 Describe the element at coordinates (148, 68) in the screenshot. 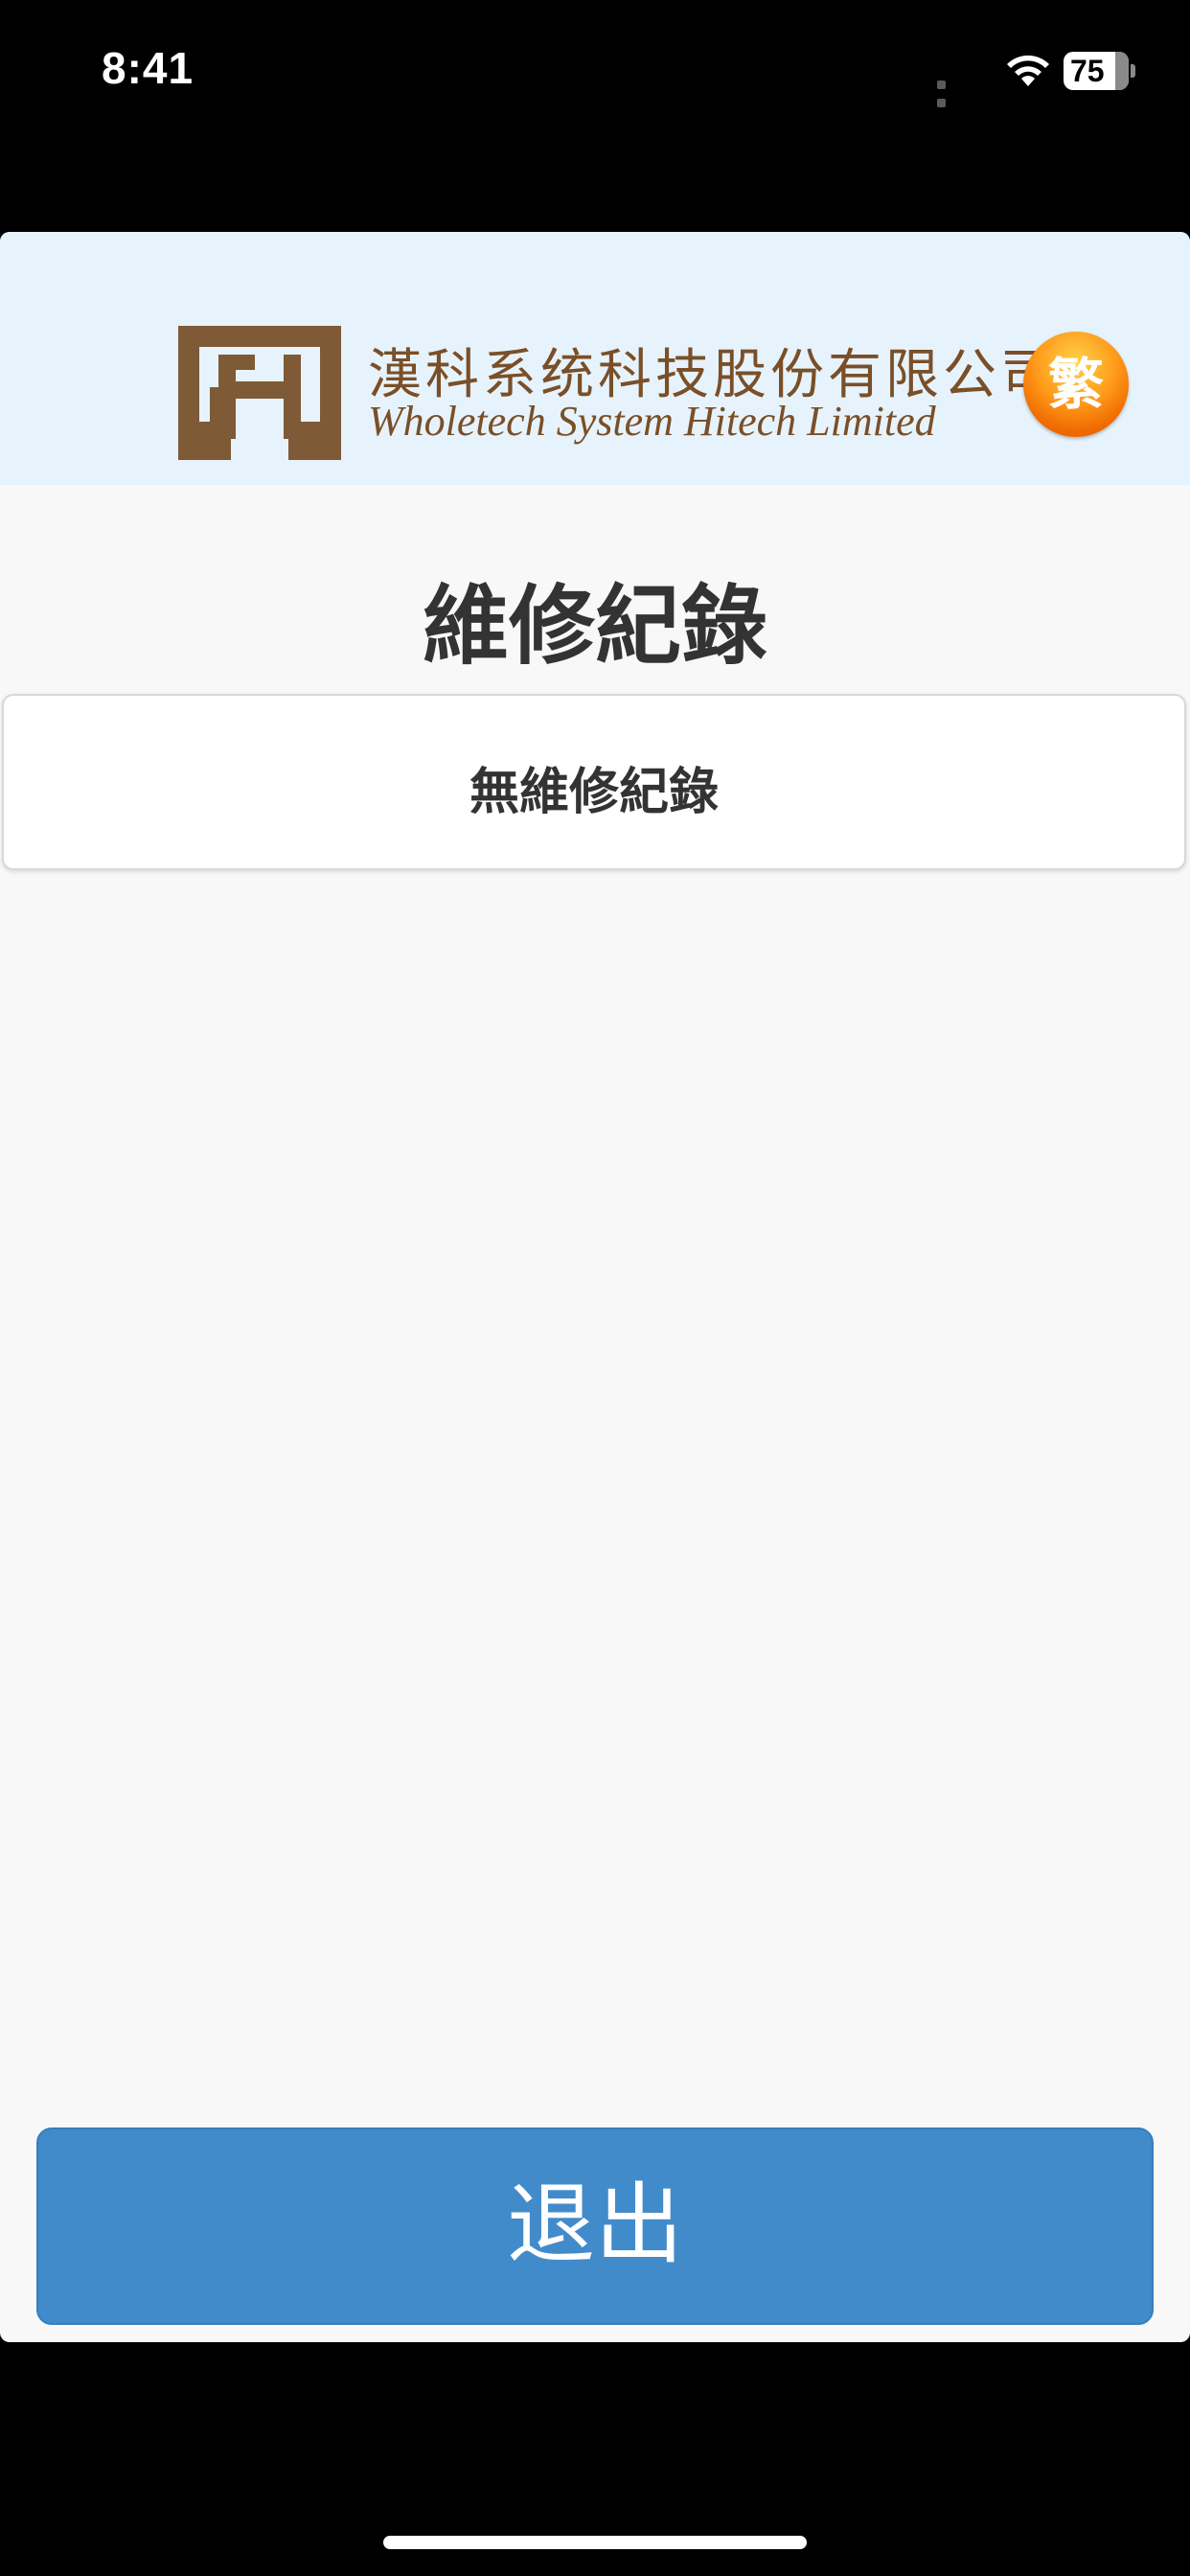

I see `status-time: 8:41` at that location.